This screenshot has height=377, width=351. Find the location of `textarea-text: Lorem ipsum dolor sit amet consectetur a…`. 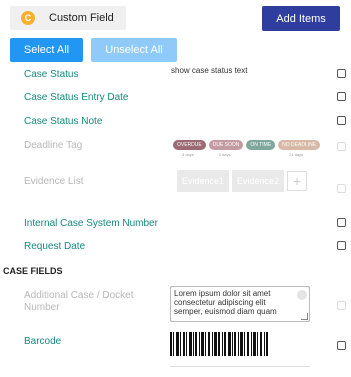

textarea-text: Lorem ipsum dolor sit amet consectetur a… is located at coordinates (225, 302).